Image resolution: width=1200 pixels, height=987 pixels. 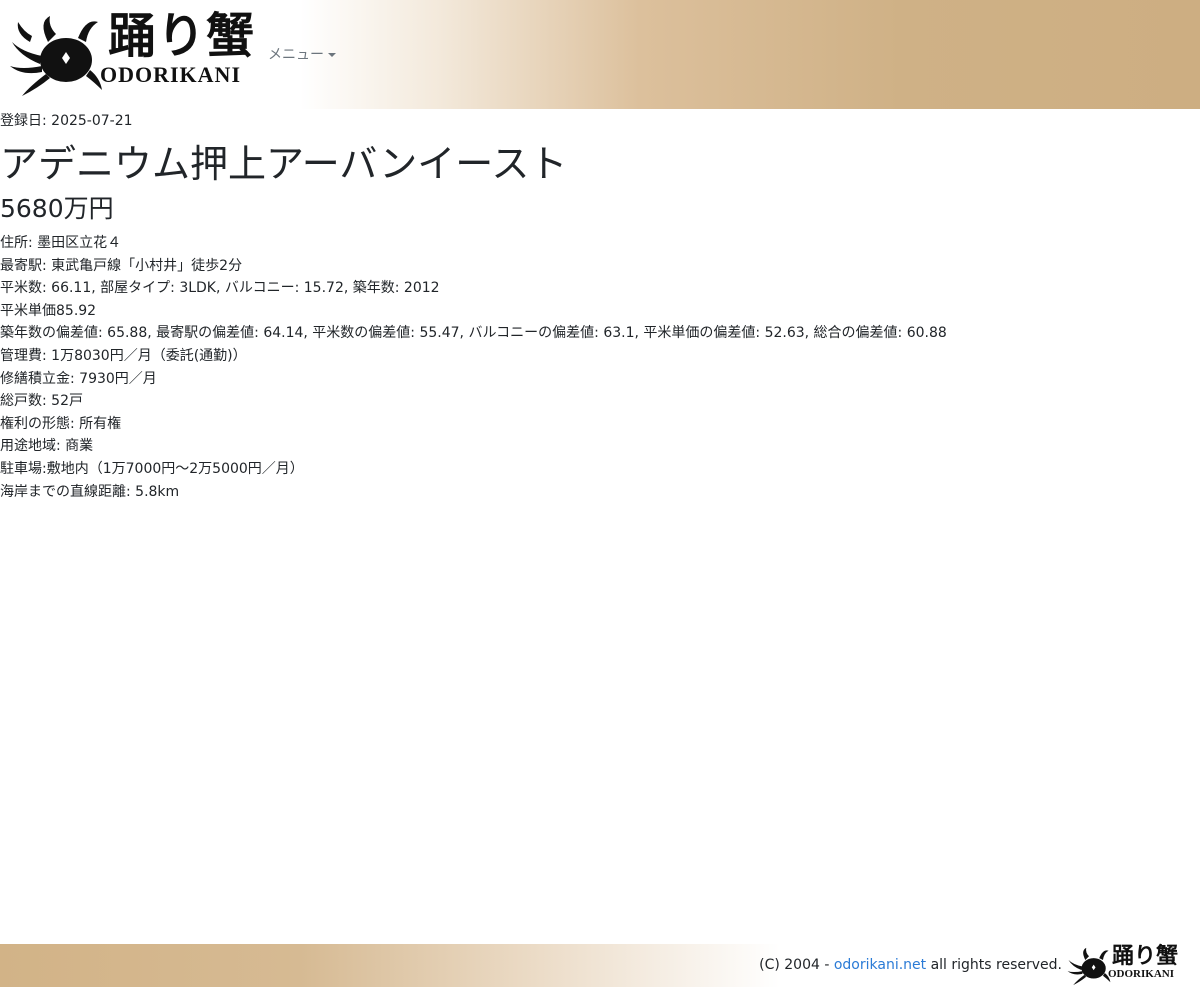 I want to click on logo-text-japanese: 踊り蟹, so click(x=182, y=36).